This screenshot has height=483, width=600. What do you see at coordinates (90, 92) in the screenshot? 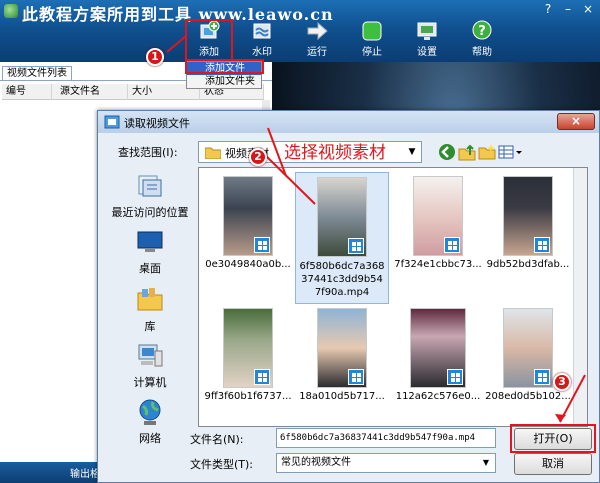
I see `column-source-name: 源文件名` at bounding box center [90, 92].